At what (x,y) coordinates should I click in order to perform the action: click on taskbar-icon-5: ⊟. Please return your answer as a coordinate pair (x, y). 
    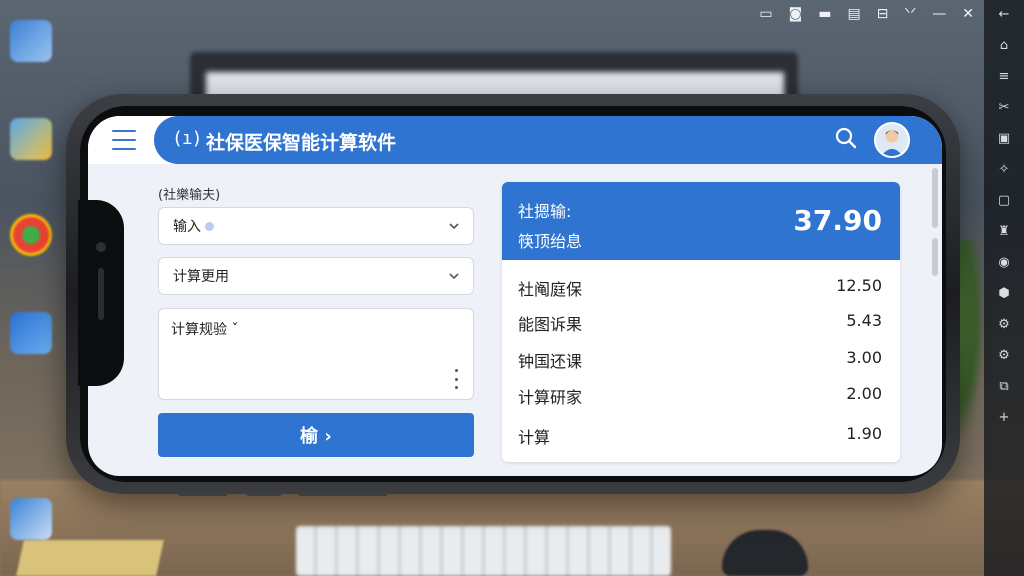
    Looking at the image, I should click on (883, 14).